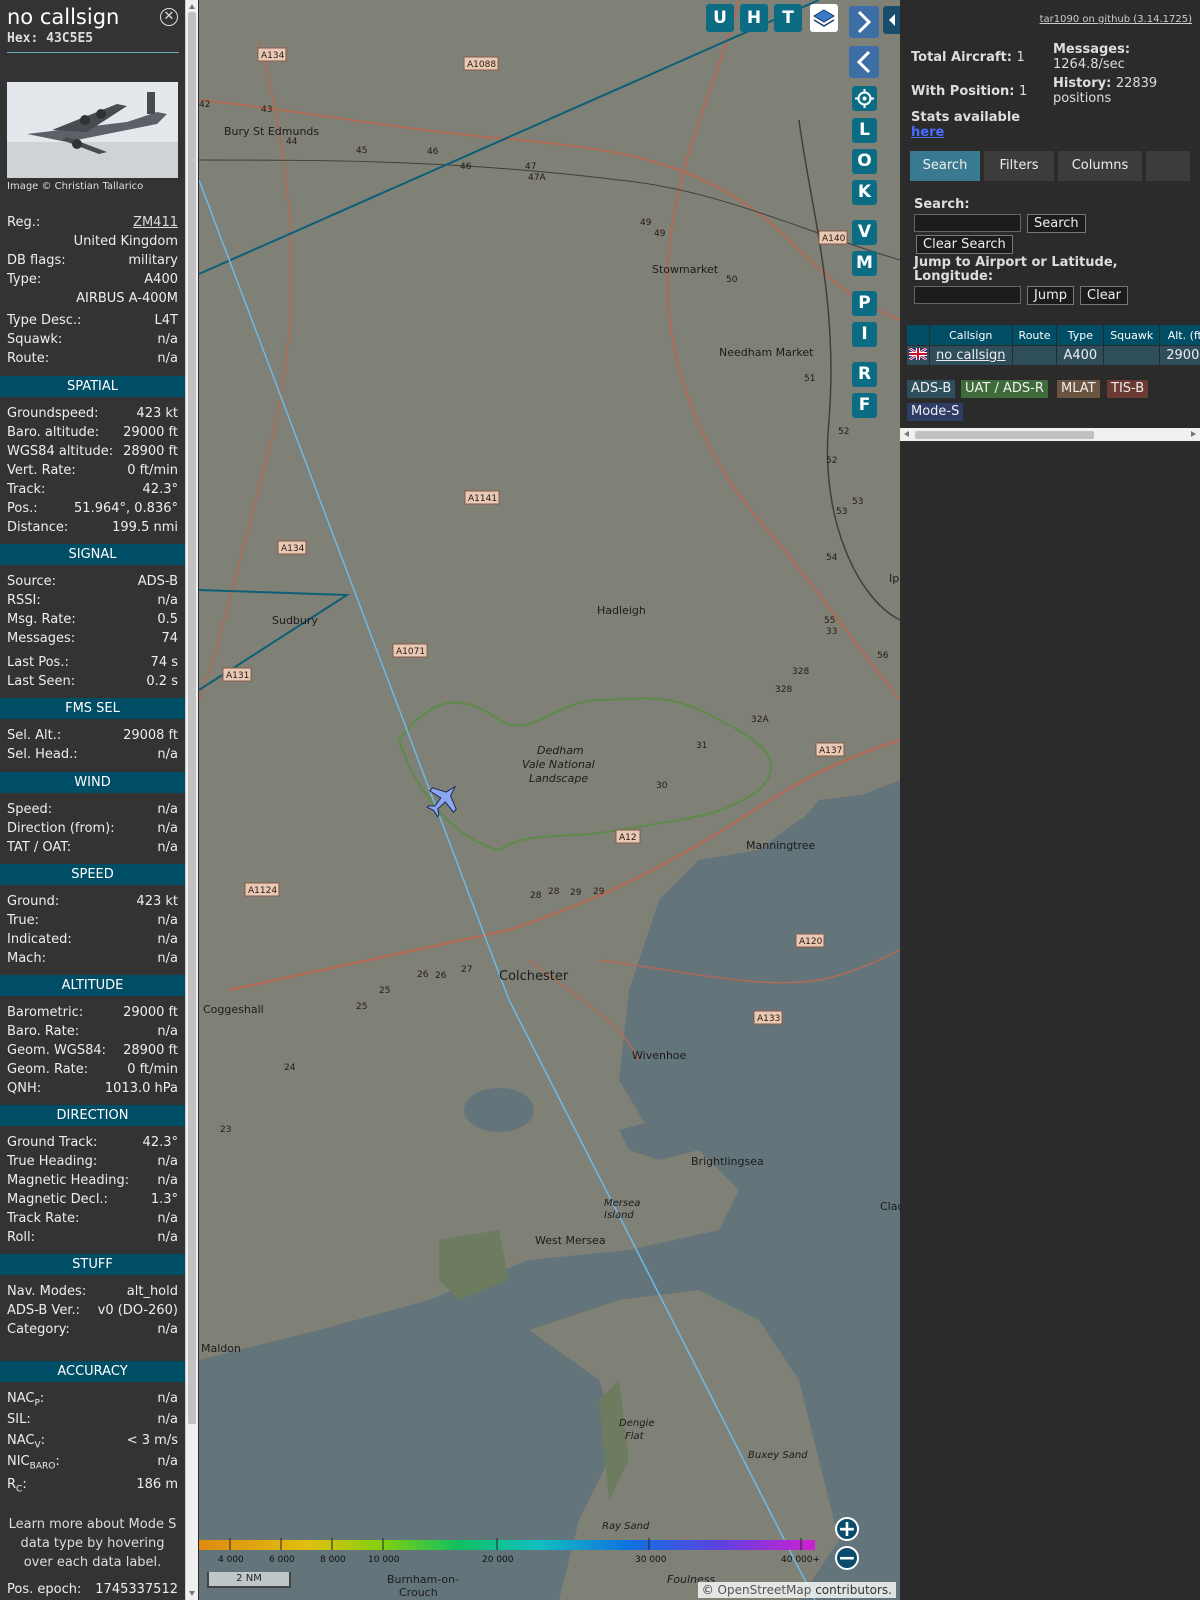  Describe the element at coordinates (864, 192) in the screenshot. I see `toggle-k-button: K` at that location.